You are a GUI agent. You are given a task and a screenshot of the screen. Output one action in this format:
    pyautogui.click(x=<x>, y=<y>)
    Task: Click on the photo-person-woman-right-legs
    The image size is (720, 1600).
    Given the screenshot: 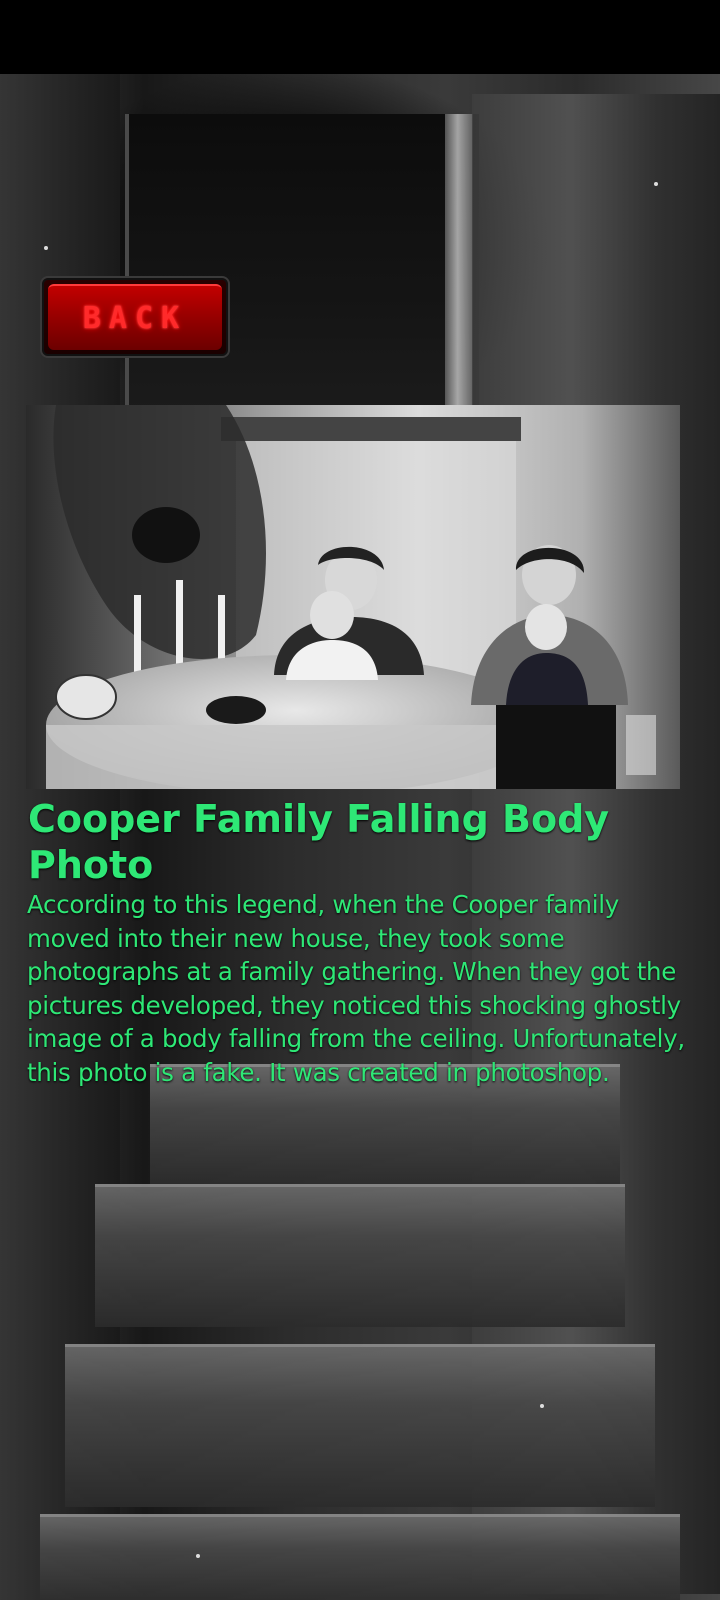 What is the action you would take?
    pyautogui.click(x=556, y=747)
    